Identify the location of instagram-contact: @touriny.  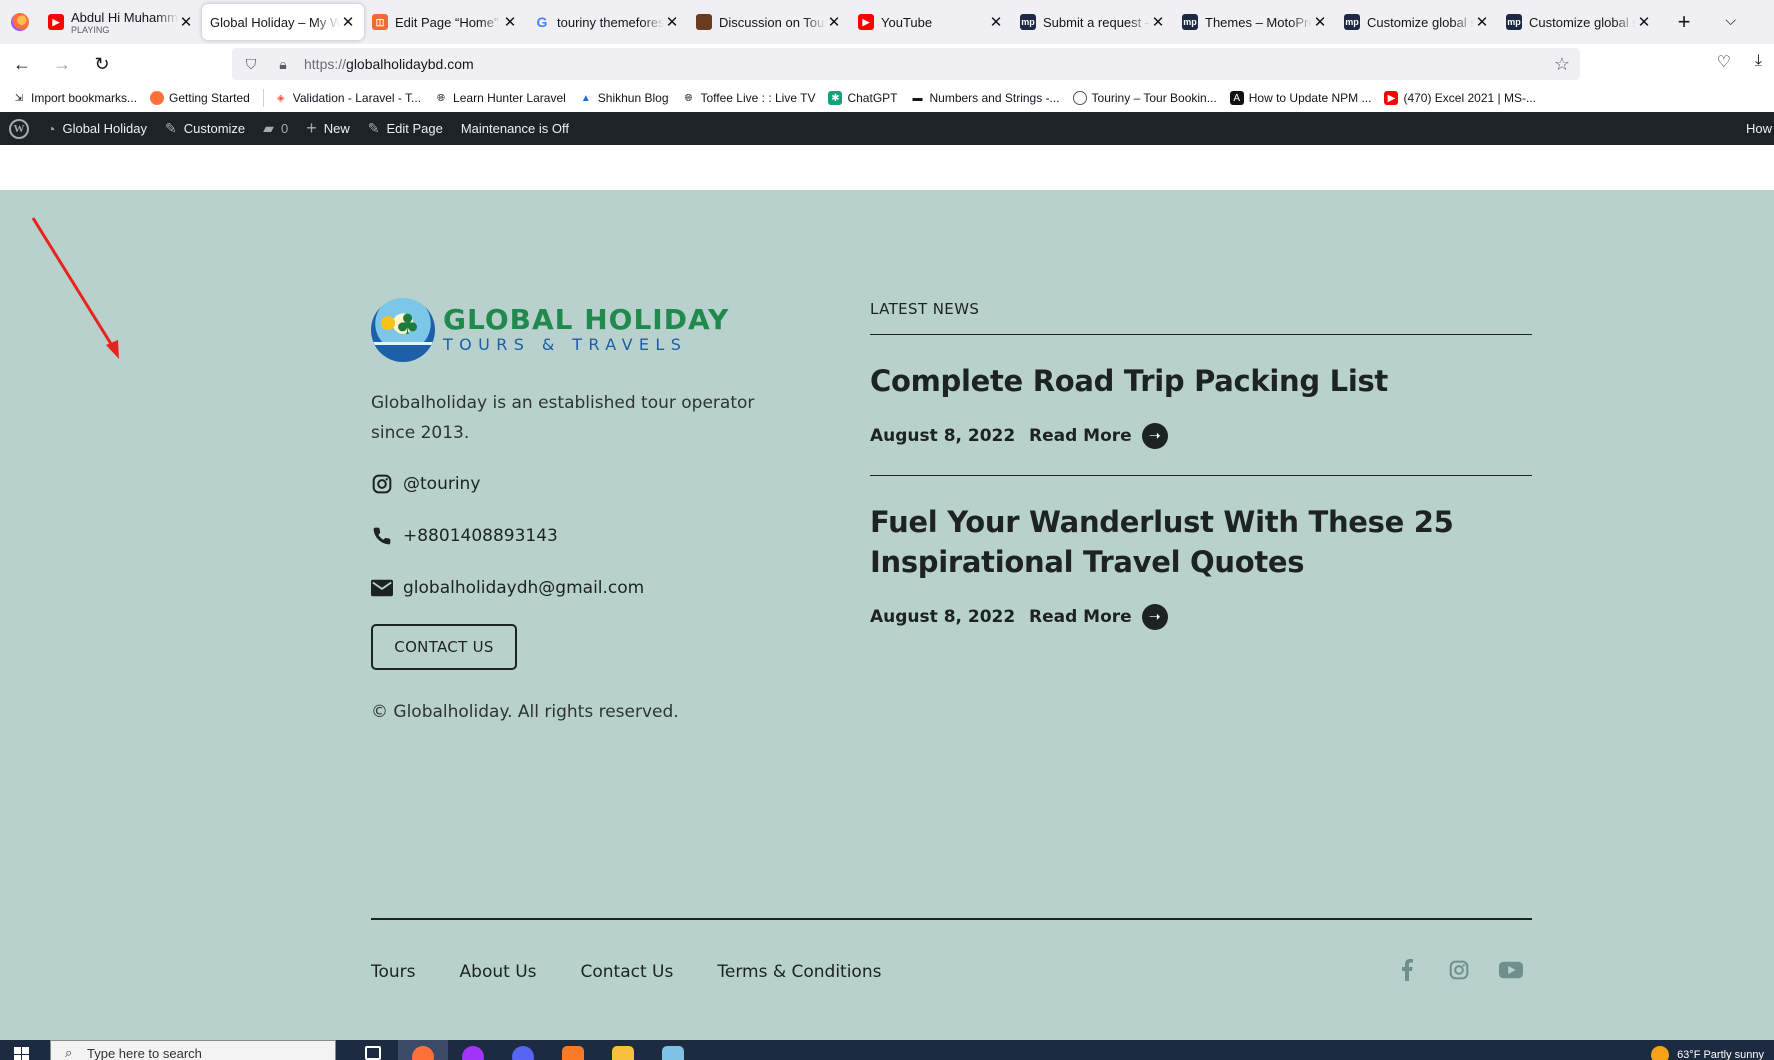
(581, 484).